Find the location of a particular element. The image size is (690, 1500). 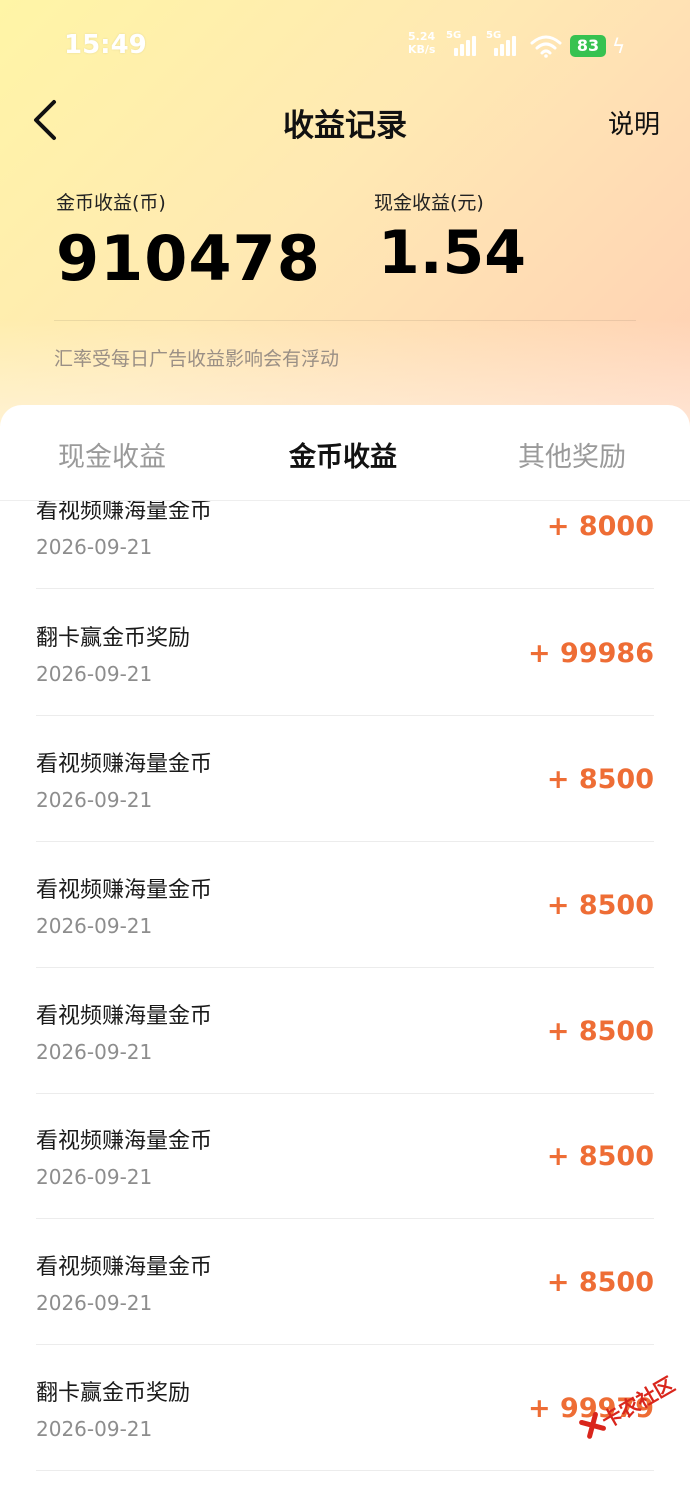

tab-bar: 现金收益 金币收益 其他奖励 is located at coordinates (345, 453).